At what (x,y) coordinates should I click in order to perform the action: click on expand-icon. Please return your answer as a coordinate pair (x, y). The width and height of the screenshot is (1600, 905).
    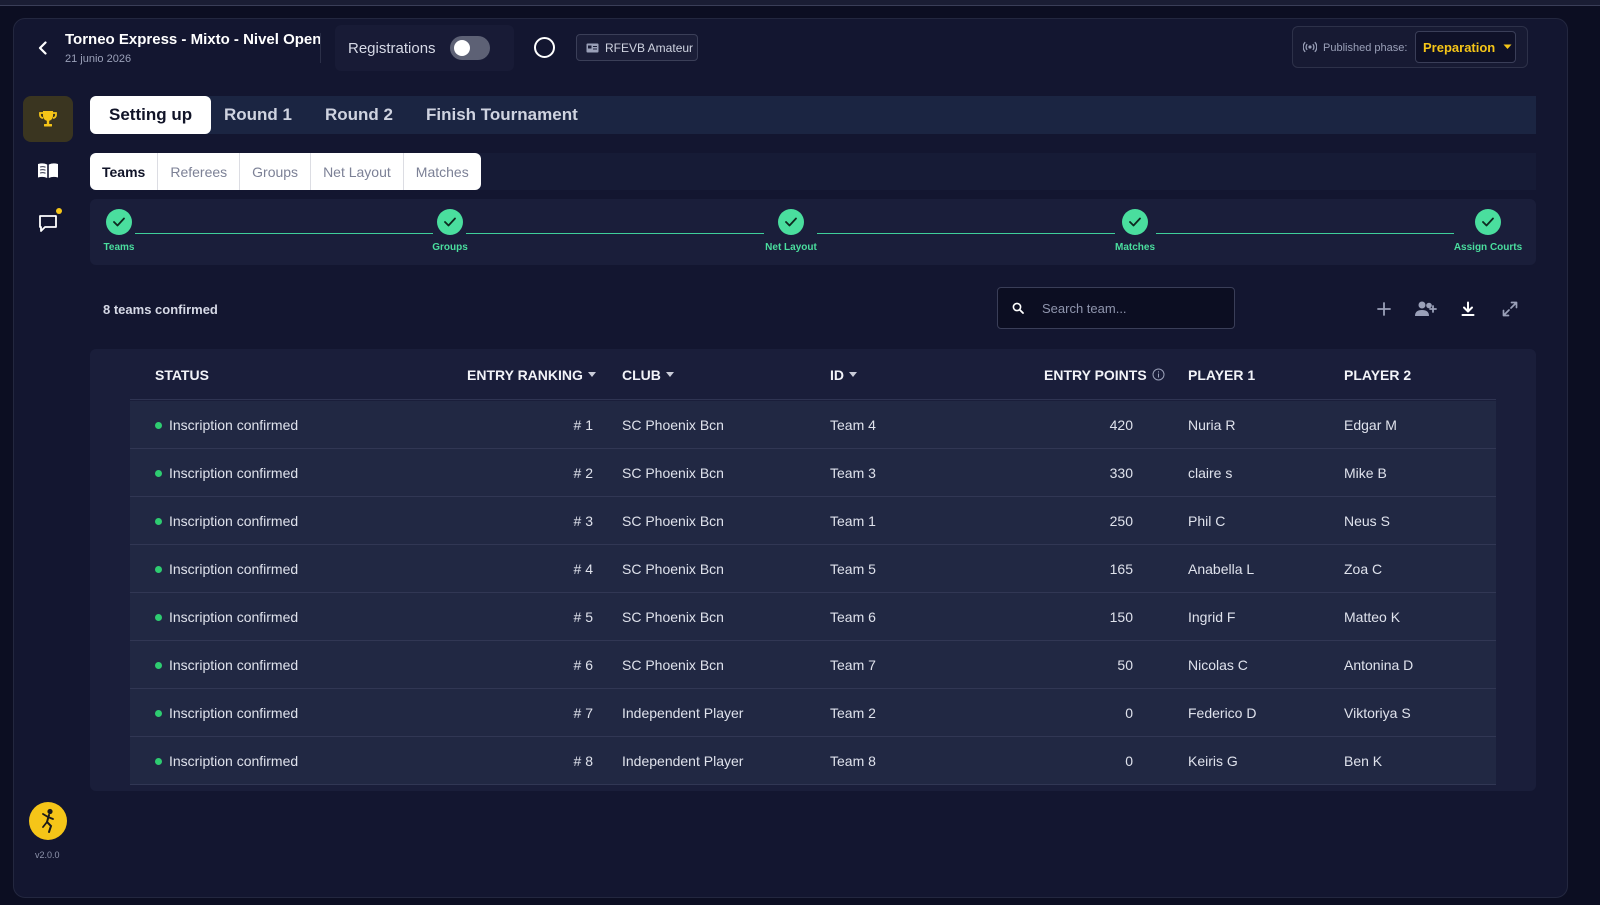
    Looking at the image, I should click on (1510, 309).